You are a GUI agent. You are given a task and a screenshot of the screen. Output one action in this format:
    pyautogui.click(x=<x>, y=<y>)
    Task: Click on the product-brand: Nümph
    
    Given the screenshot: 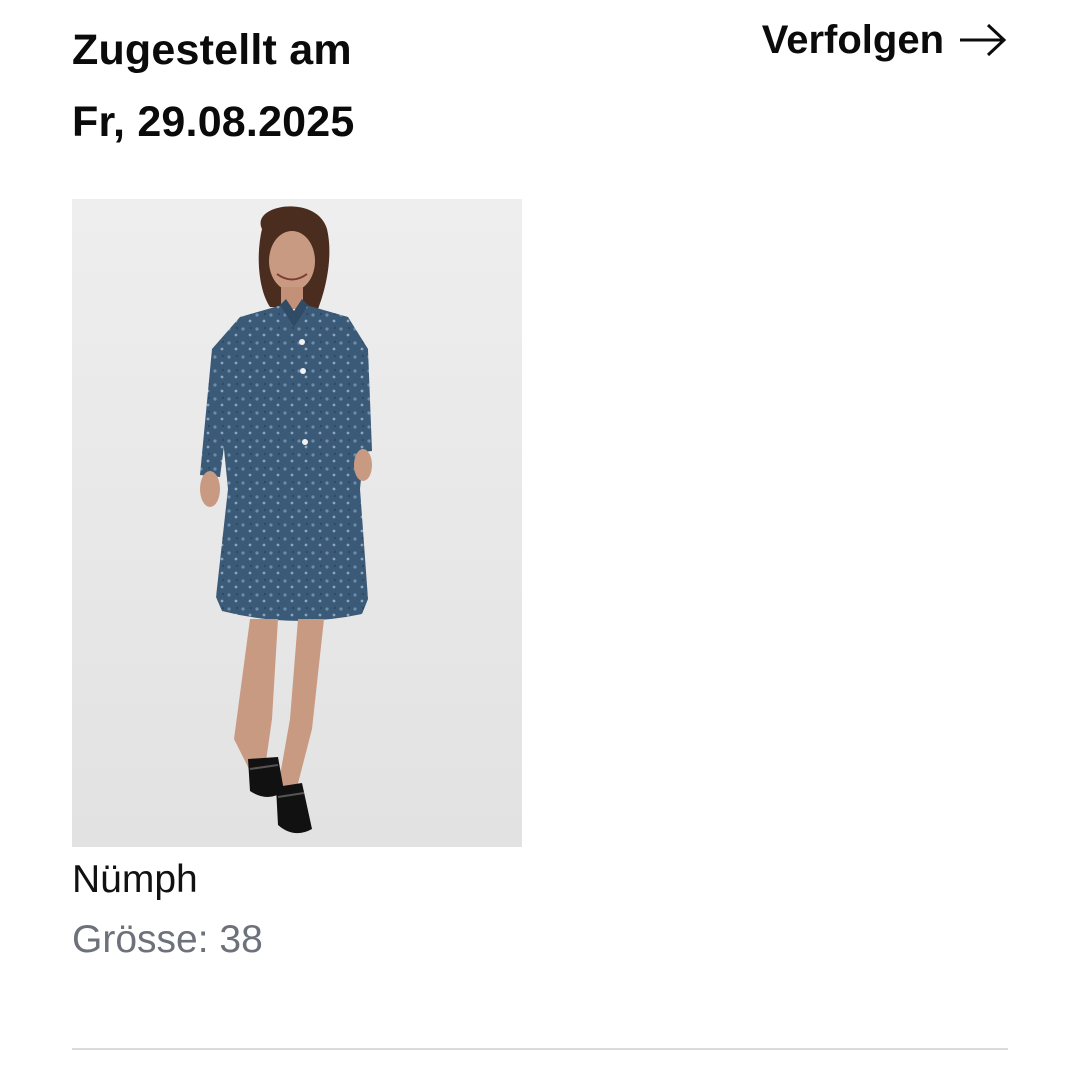 What is the action you would take?
    pyautogui.click(x=135, y=879)
    